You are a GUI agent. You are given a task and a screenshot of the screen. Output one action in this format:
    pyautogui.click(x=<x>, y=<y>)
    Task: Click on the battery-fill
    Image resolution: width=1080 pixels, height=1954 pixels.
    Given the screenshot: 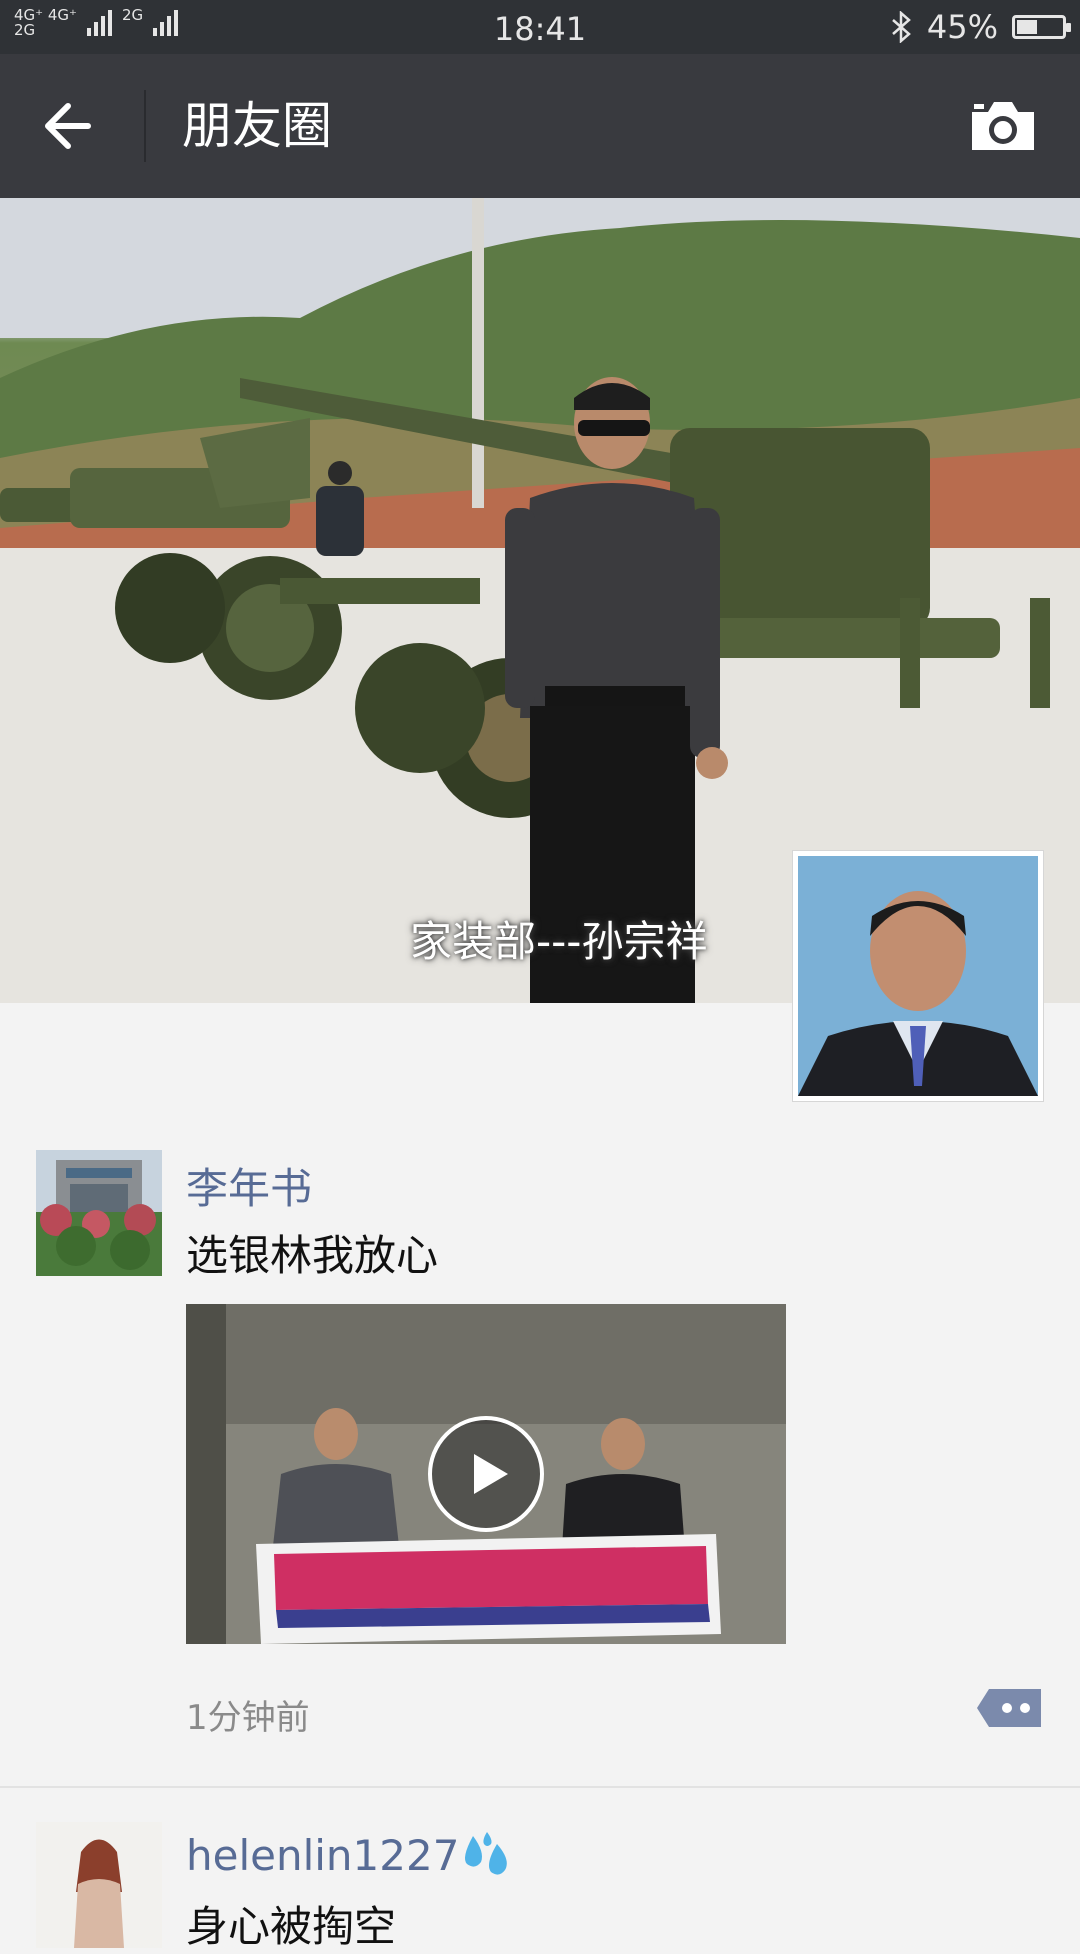 What is the action you would take?
    pyautogui.click(x=1027, y=27)
    